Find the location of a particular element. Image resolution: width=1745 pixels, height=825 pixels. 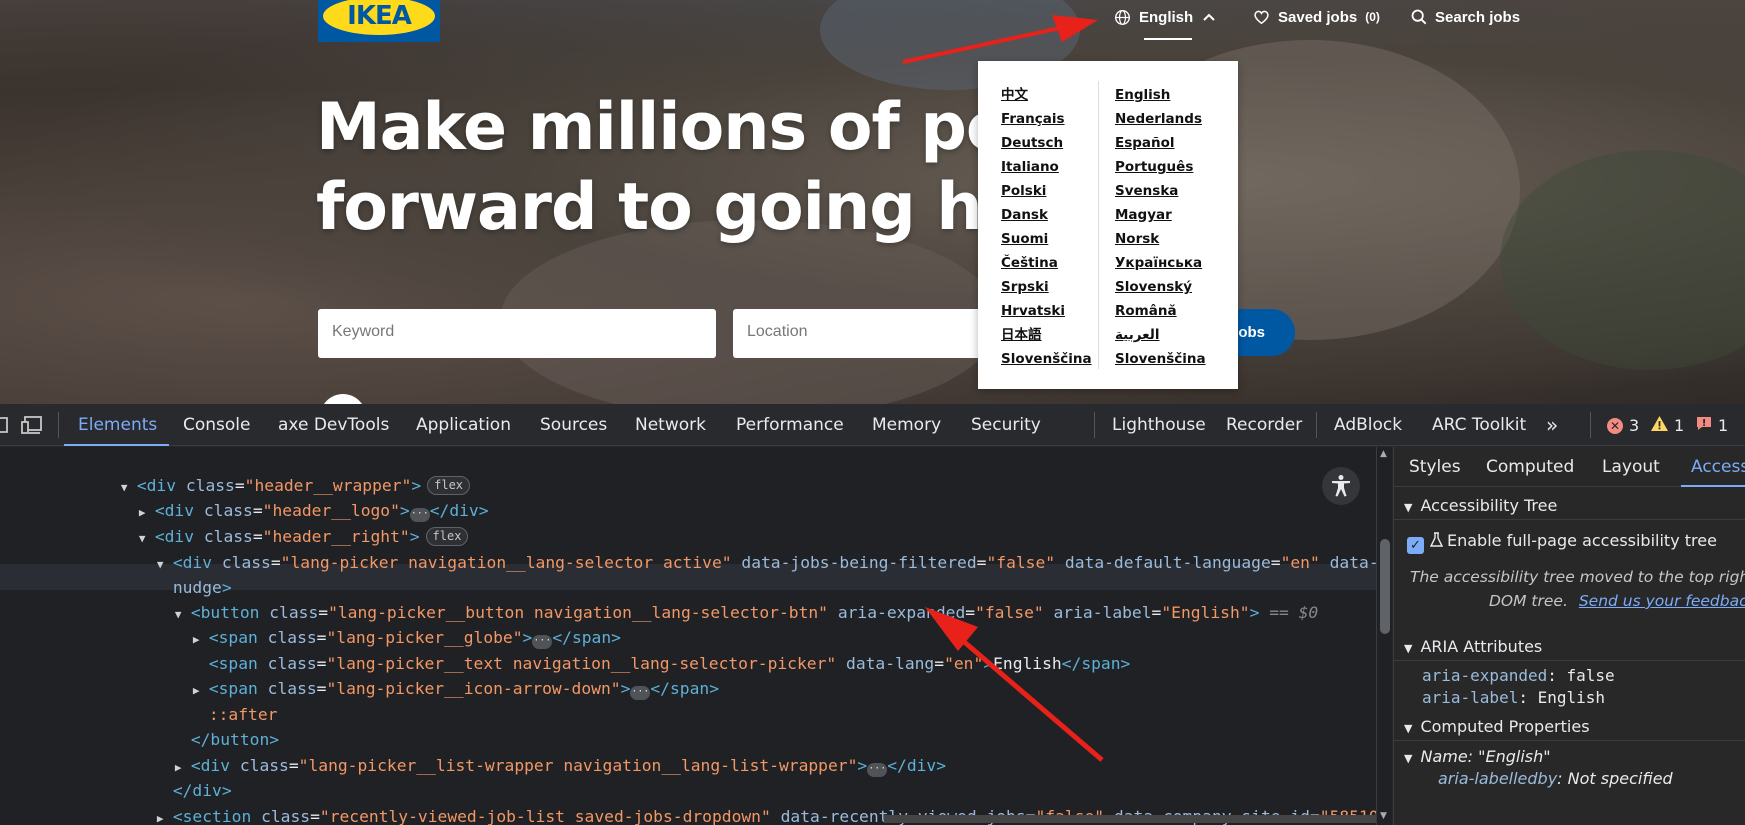

tab-network: Network is located at coordinates (670, 425).